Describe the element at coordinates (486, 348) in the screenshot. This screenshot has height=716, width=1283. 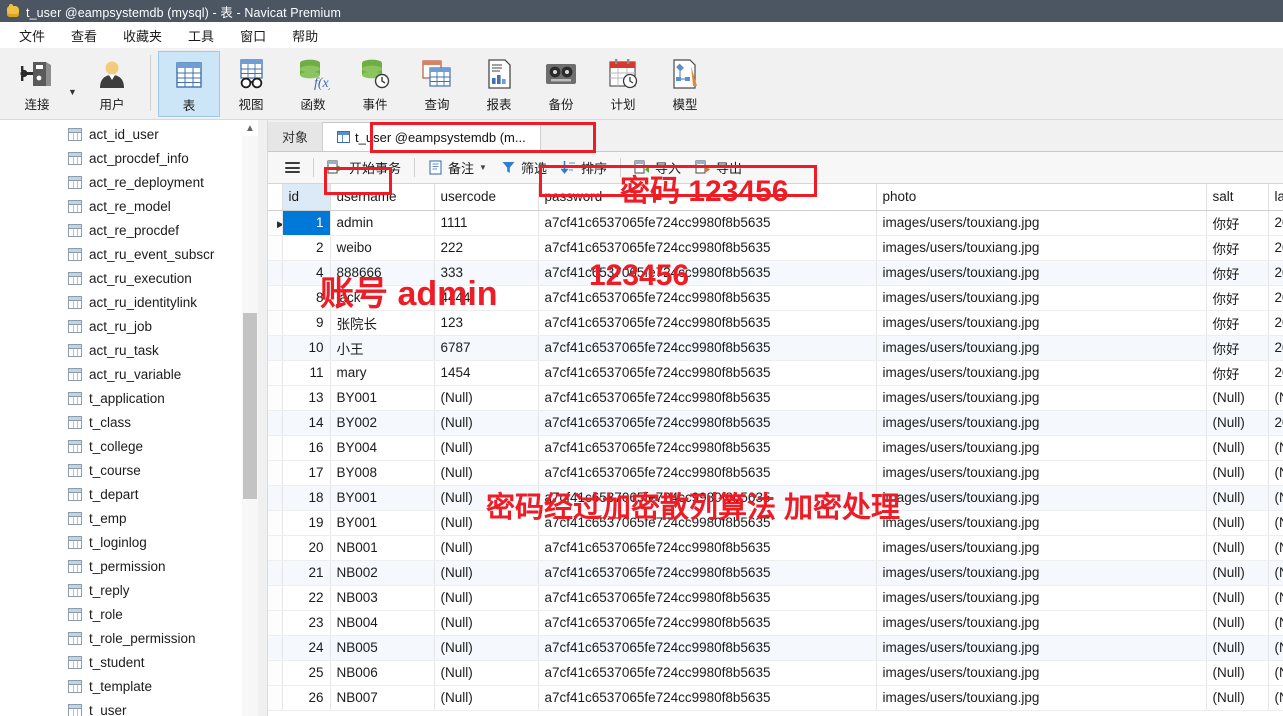
I see `cell-usercode: 6787` at that location.